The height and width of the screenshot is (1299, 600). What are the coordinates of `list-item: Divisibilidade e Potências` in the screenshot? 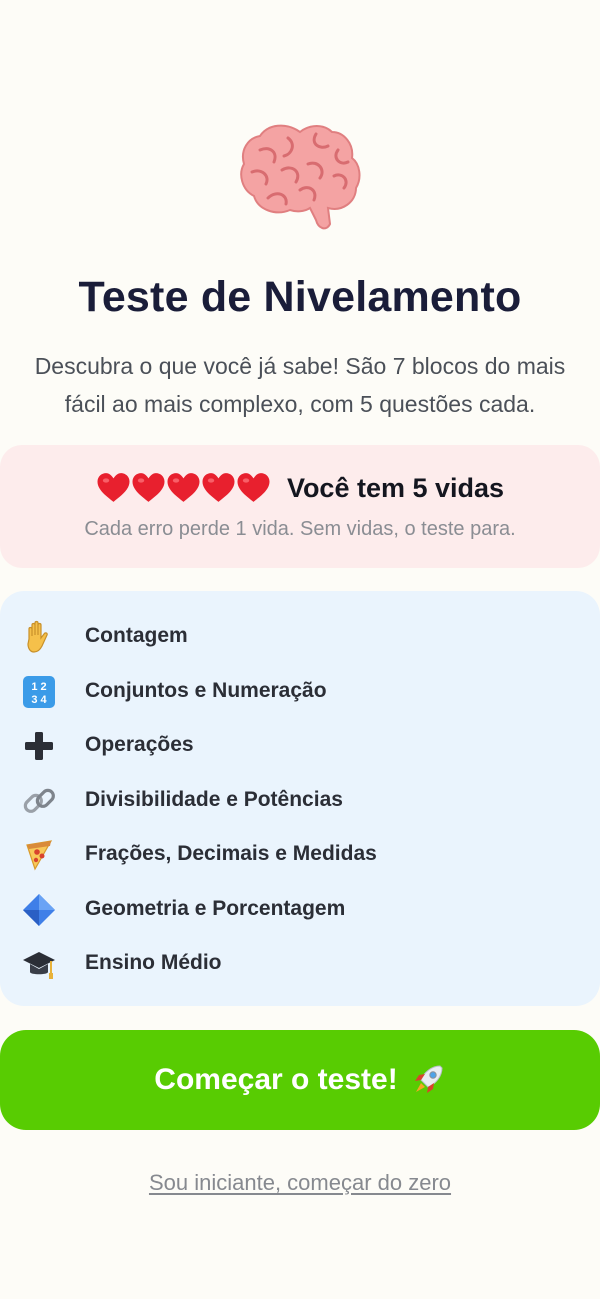 It's located at (300, 801).